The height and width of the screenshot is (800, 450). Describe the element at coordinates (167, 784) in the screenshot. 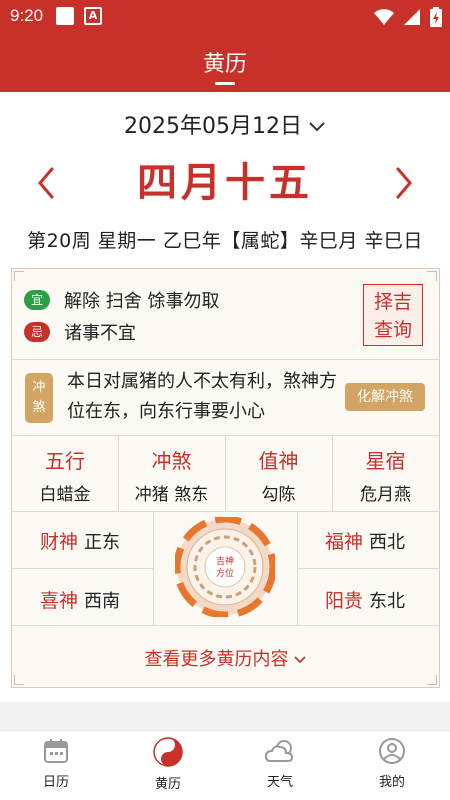

I see `nav-label: 黄历` at that location.